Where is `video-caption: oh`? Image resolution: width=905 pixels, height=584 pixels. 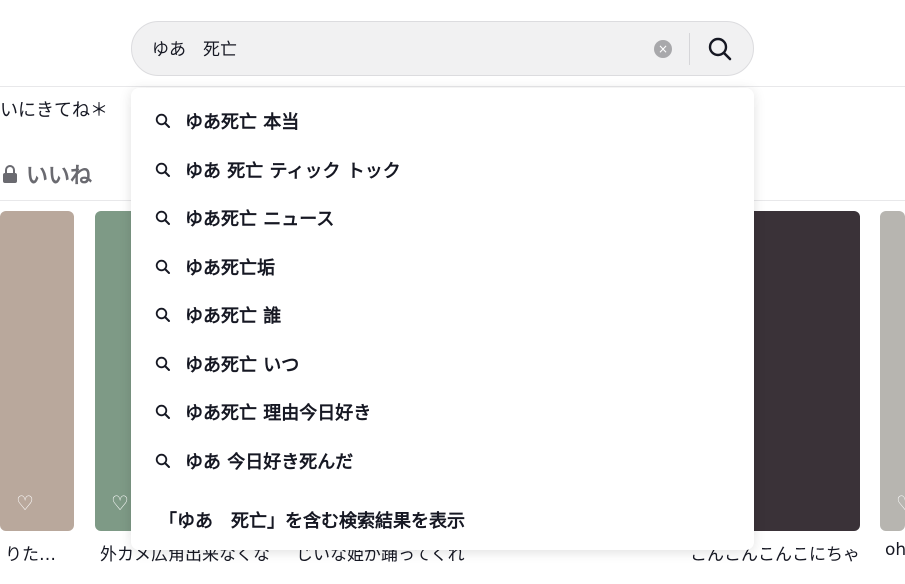 video-caption: oh is located at coordinates (892, 550).